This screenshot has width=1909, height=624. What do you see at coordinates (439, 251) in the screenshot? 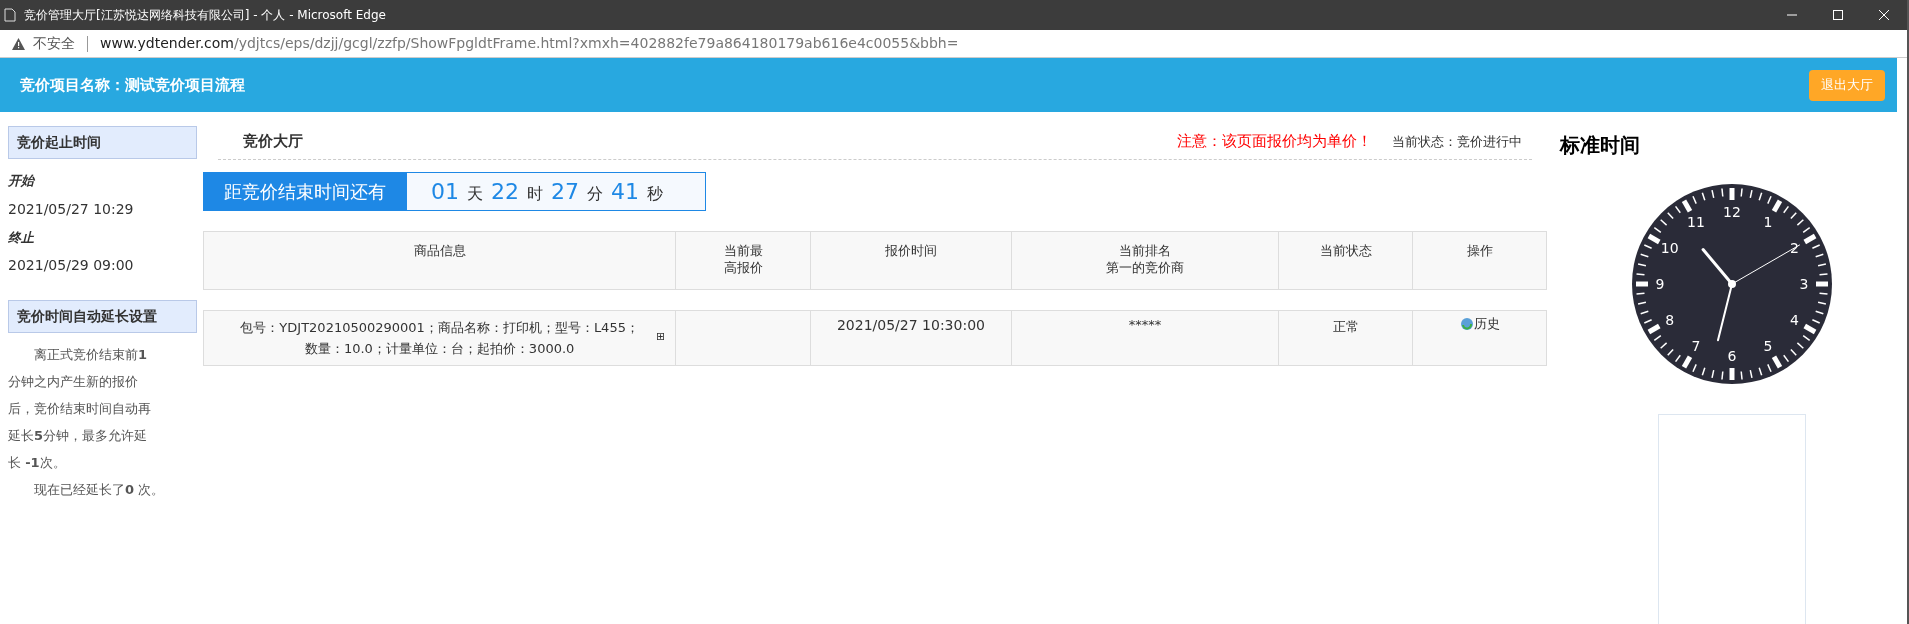
I see `column-header: 商品信息` at bounding box center [439, 251].